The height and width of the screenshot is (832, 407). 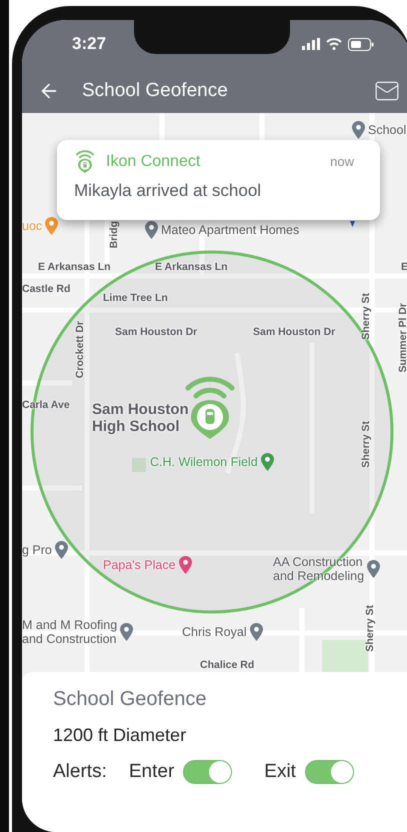 I want to click on place-label: uoc, so click(x=32, y=226).